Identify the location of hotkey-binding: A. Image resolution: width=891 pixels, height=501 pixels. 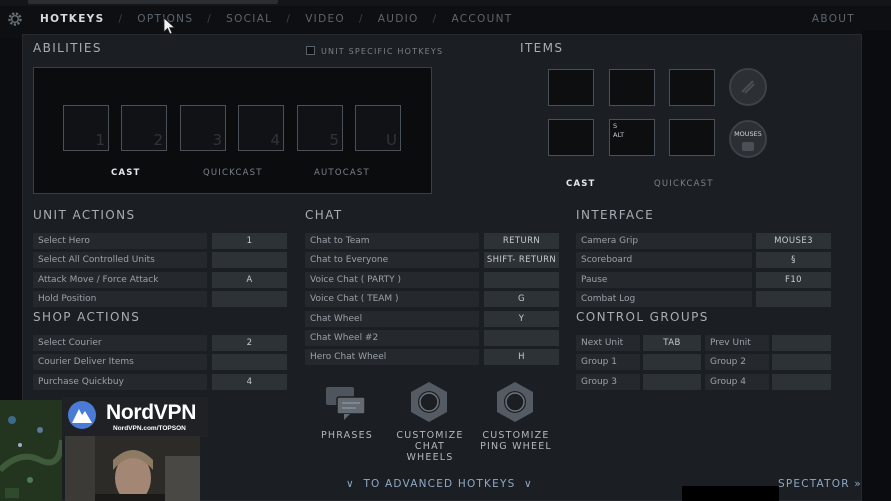
(249, 280).